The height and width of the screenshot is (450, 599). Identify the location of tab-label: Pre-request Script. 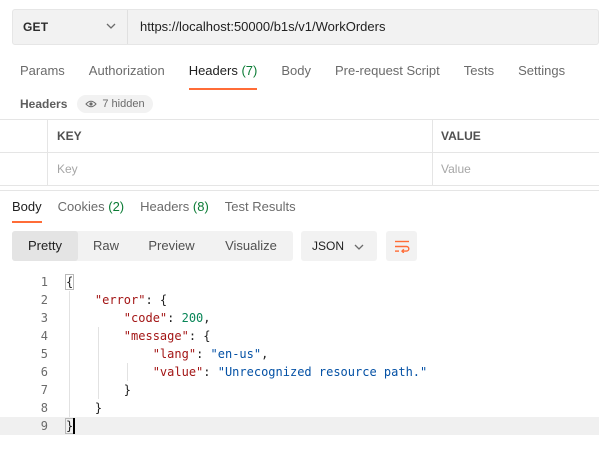
(387, 70).